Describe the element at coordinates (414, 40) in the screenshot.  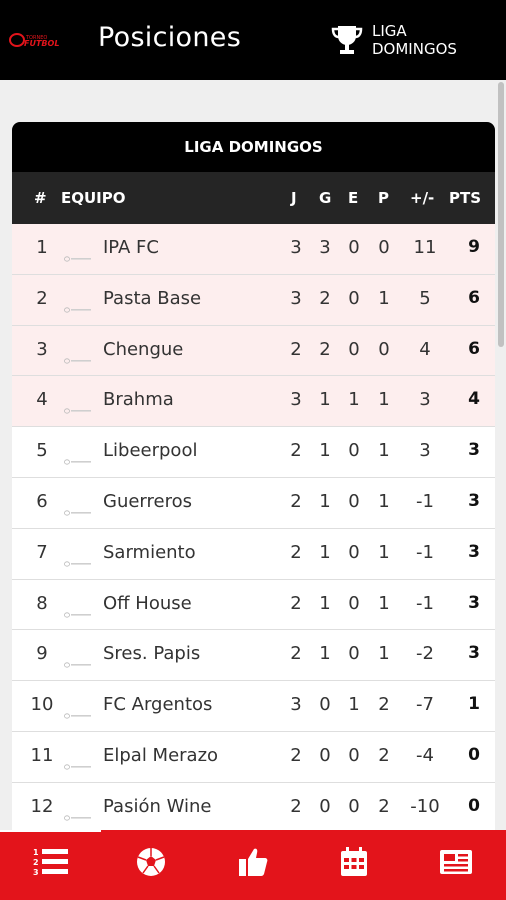
I see `league-selector: LIGA DOMINGOS` at that location.